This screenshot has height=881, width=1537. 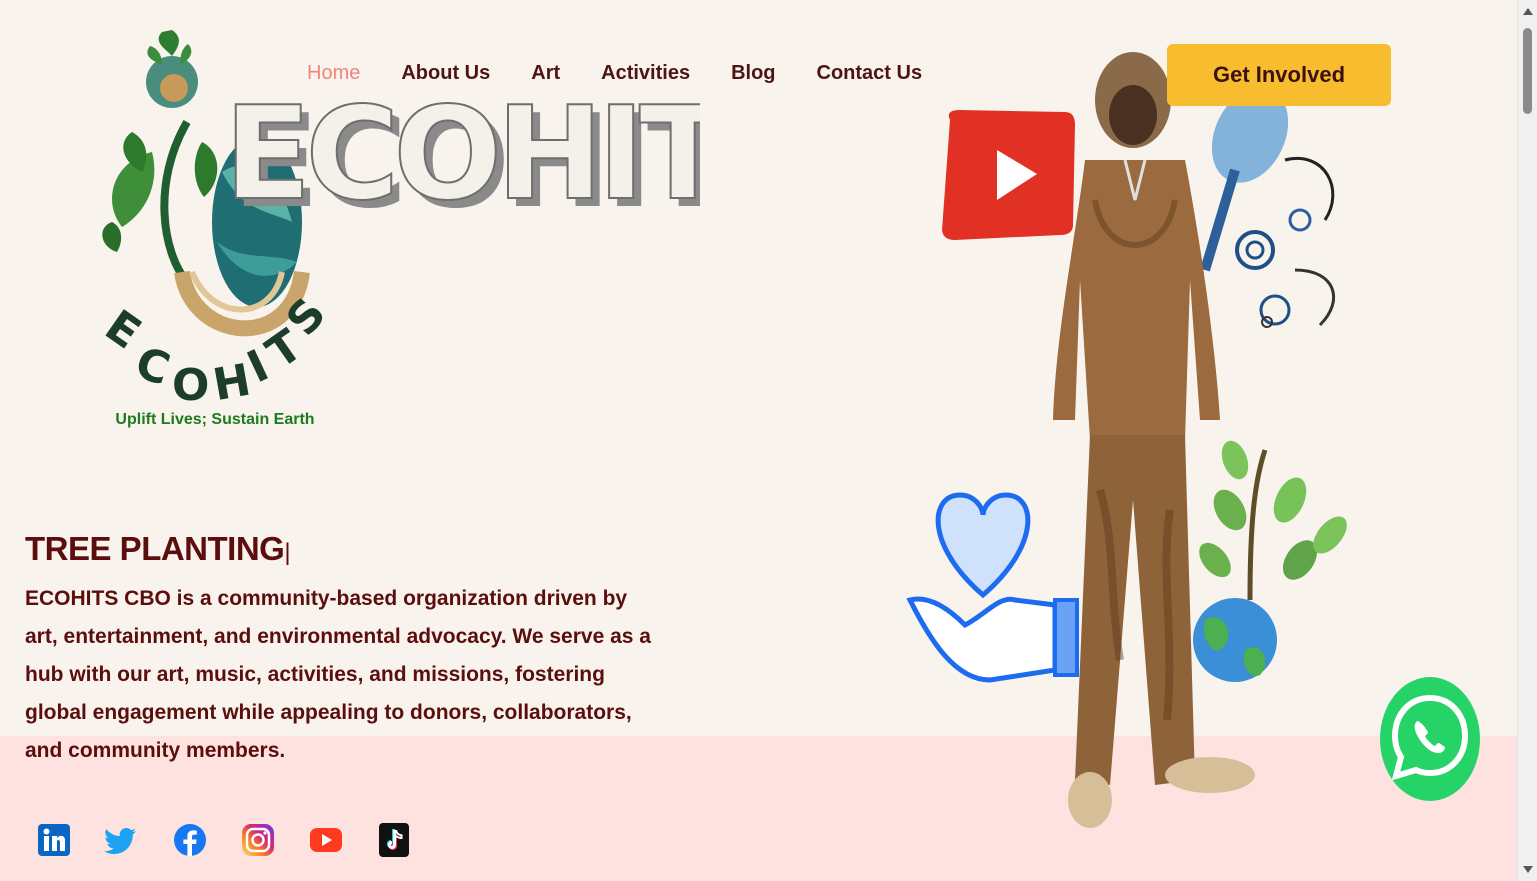 I want to click on brand-tagline: Uplift Lives; Sustain Earth, so click(x=215, y=419).